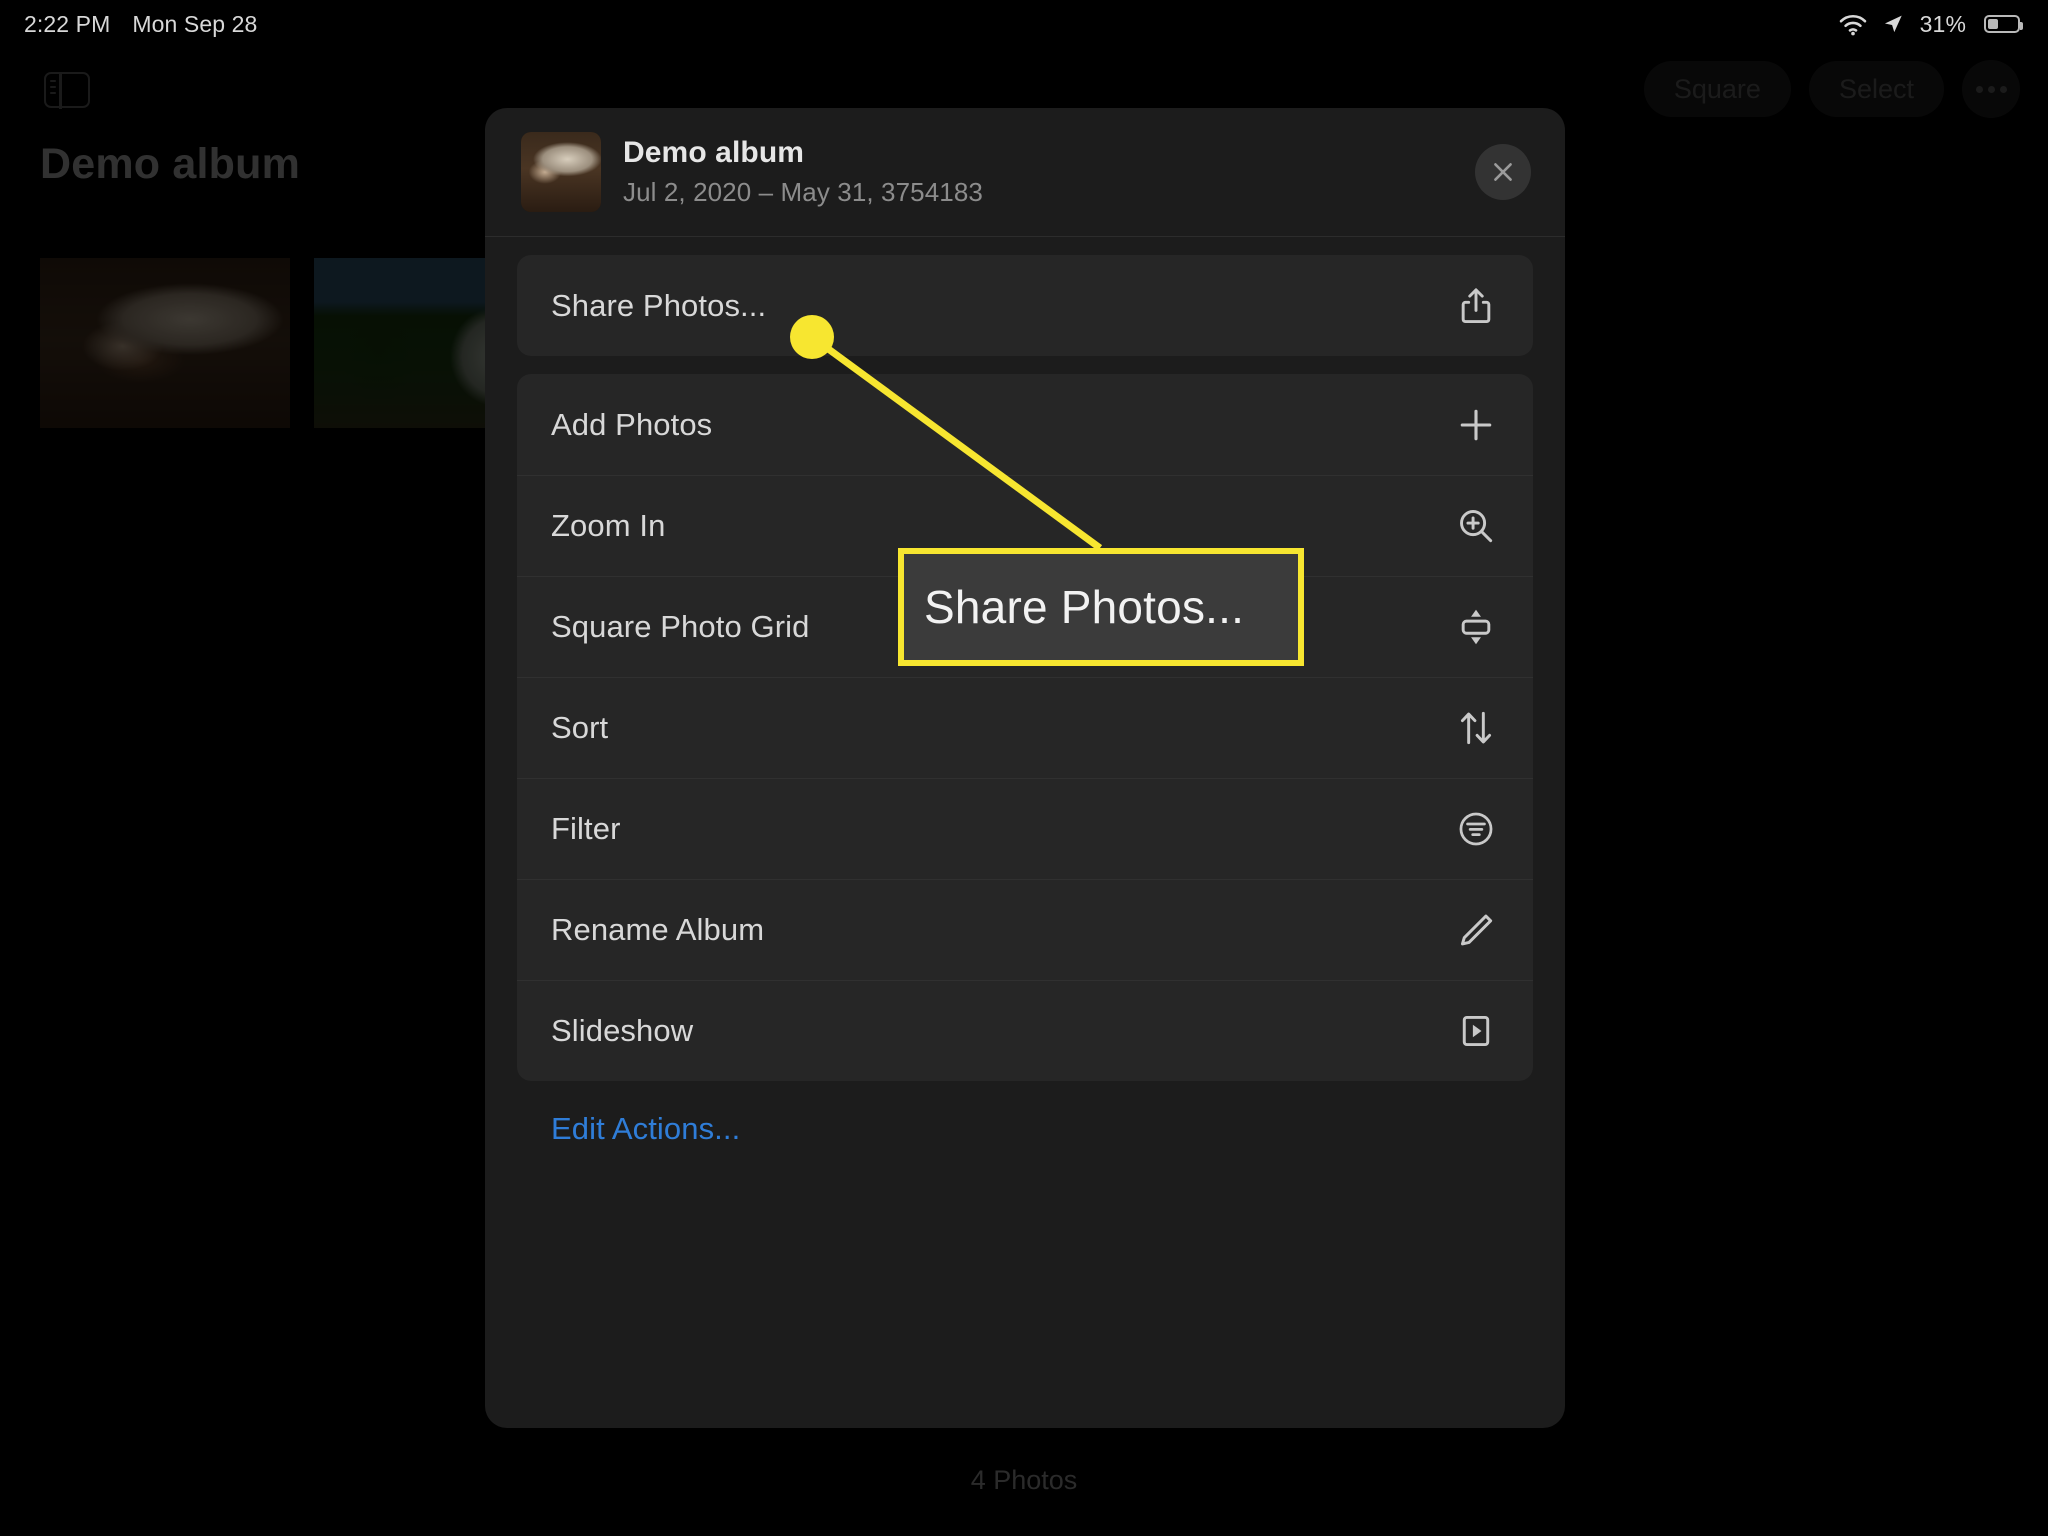  Describe the element at coordinates (1476, 930) in the screenshot. I see `pencil-icon` at that location.